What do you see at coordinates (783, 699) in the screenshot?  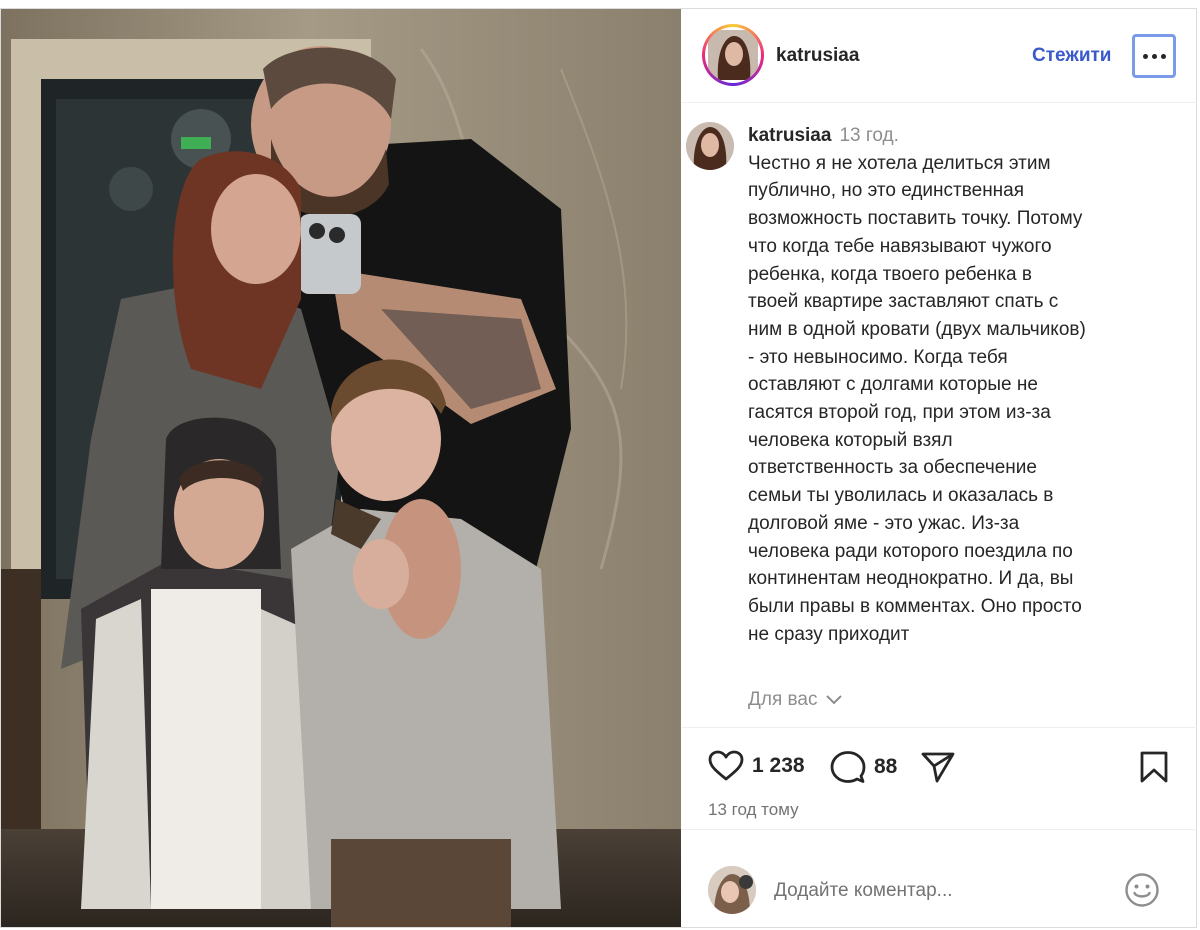 I see `for-you-label: Для вас` at bounding box center [783, 699].